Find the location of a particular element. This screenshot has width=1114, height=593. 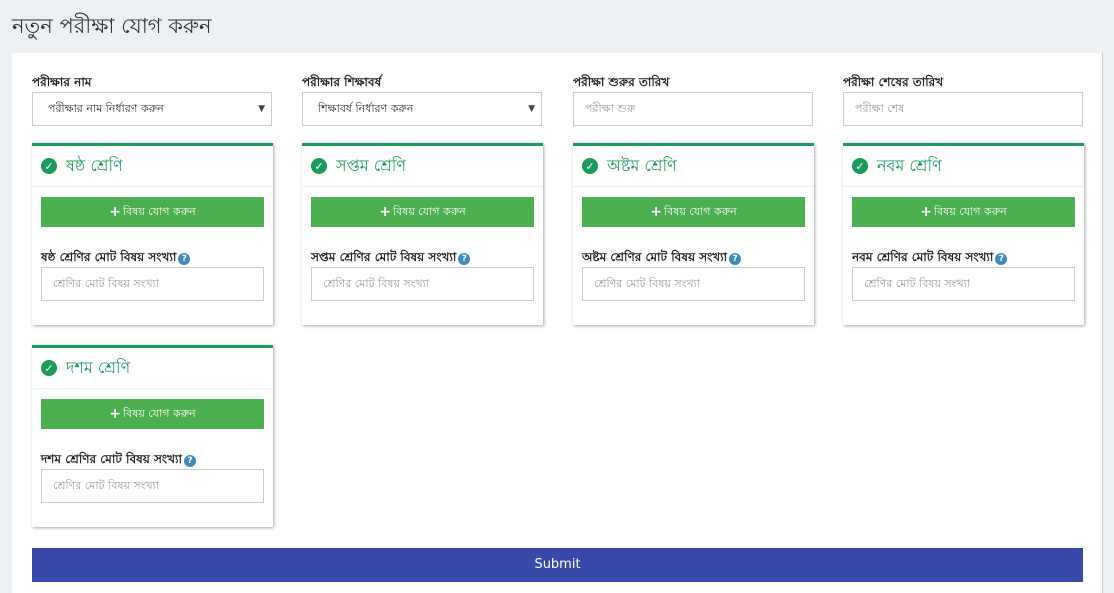

exam-name-select: পরীক্ষার নাম নির্ধারণ করুন ▼ is located at coordinates (152, 109).